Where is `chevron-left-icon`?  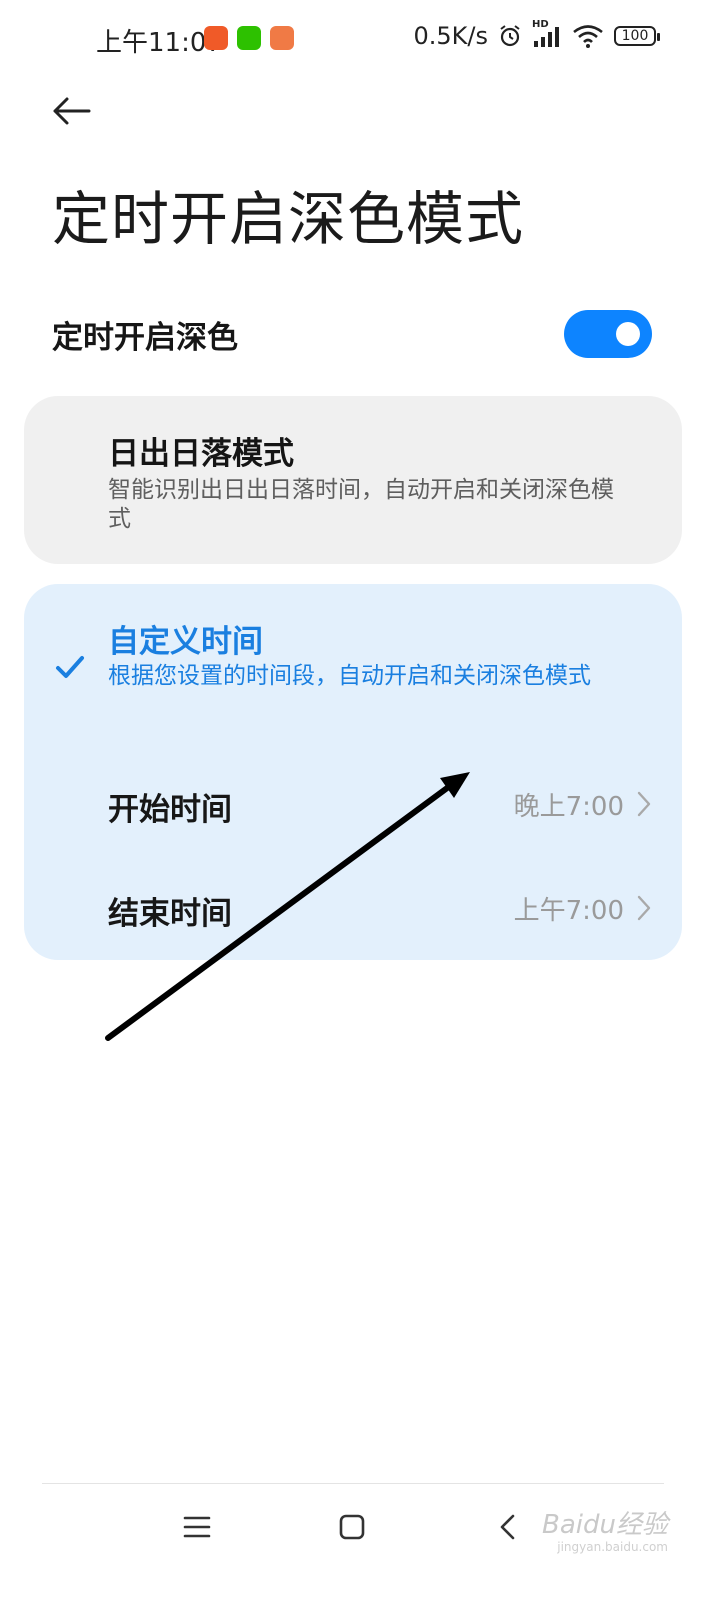 chevron-left-icon is located at coordinates (507, 1527).